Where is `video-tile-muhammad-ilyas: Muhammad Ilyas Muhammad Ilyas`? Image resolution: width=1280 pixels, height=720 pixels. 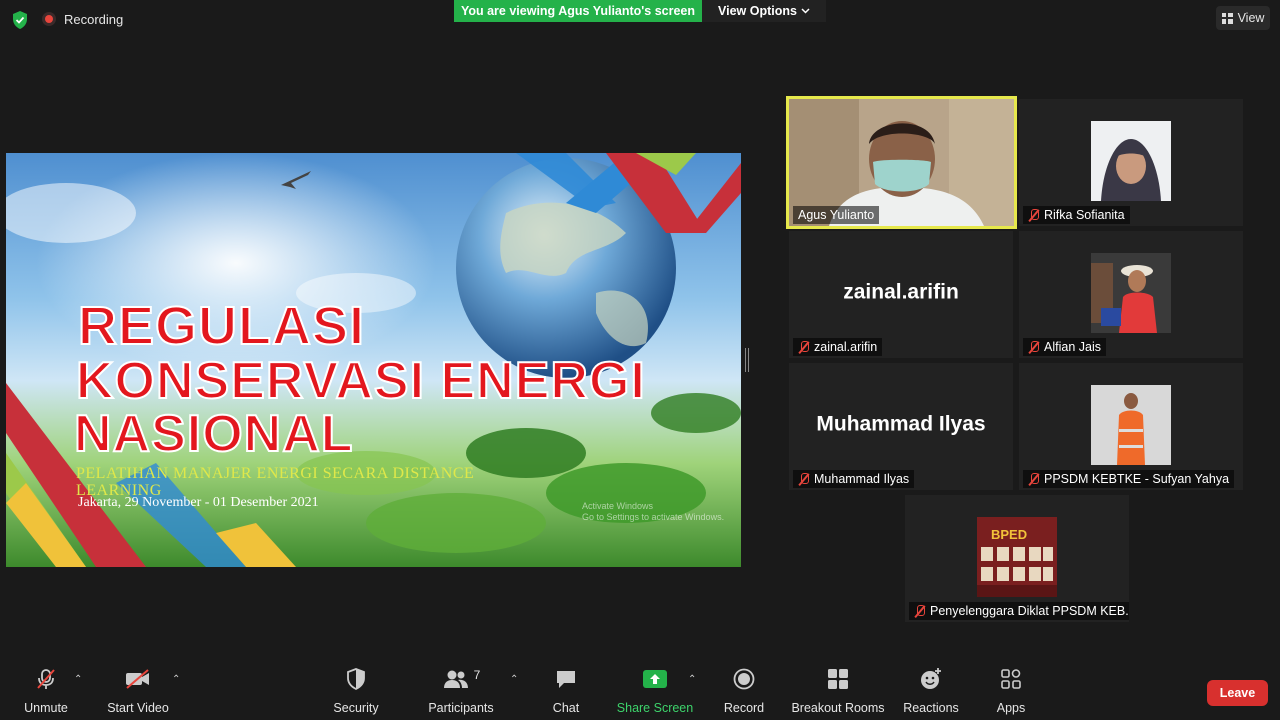 video-tile-muhammad-ilyas: Muhammad Ilyas Muhammad Ilyas is located at coordinates (901, 426).